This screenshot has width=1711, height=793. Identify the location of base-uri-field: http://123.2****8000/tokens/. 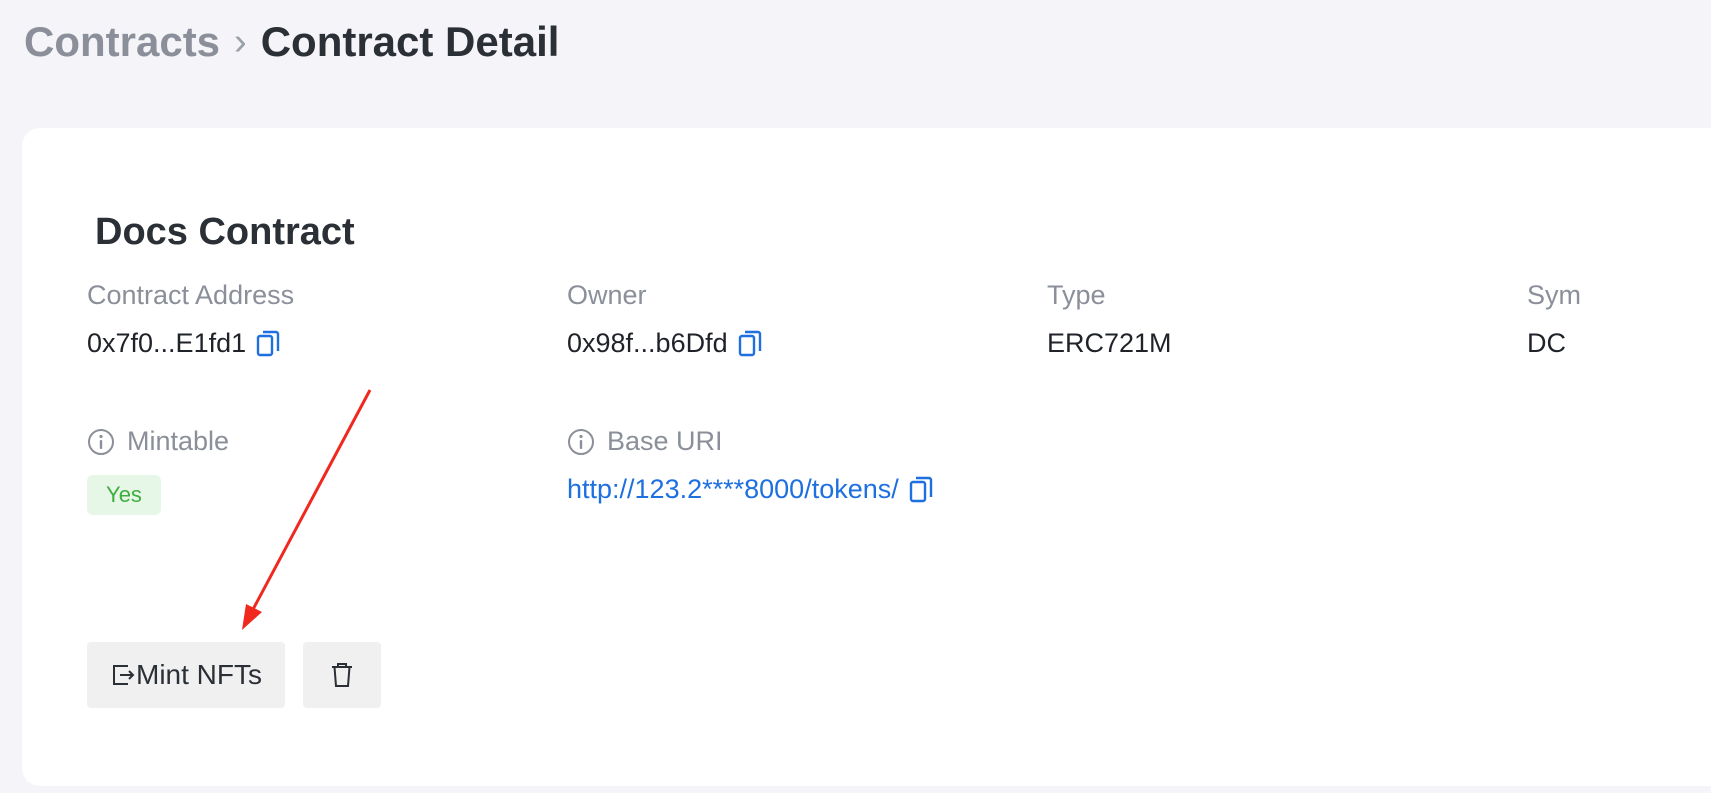
(750, 489).